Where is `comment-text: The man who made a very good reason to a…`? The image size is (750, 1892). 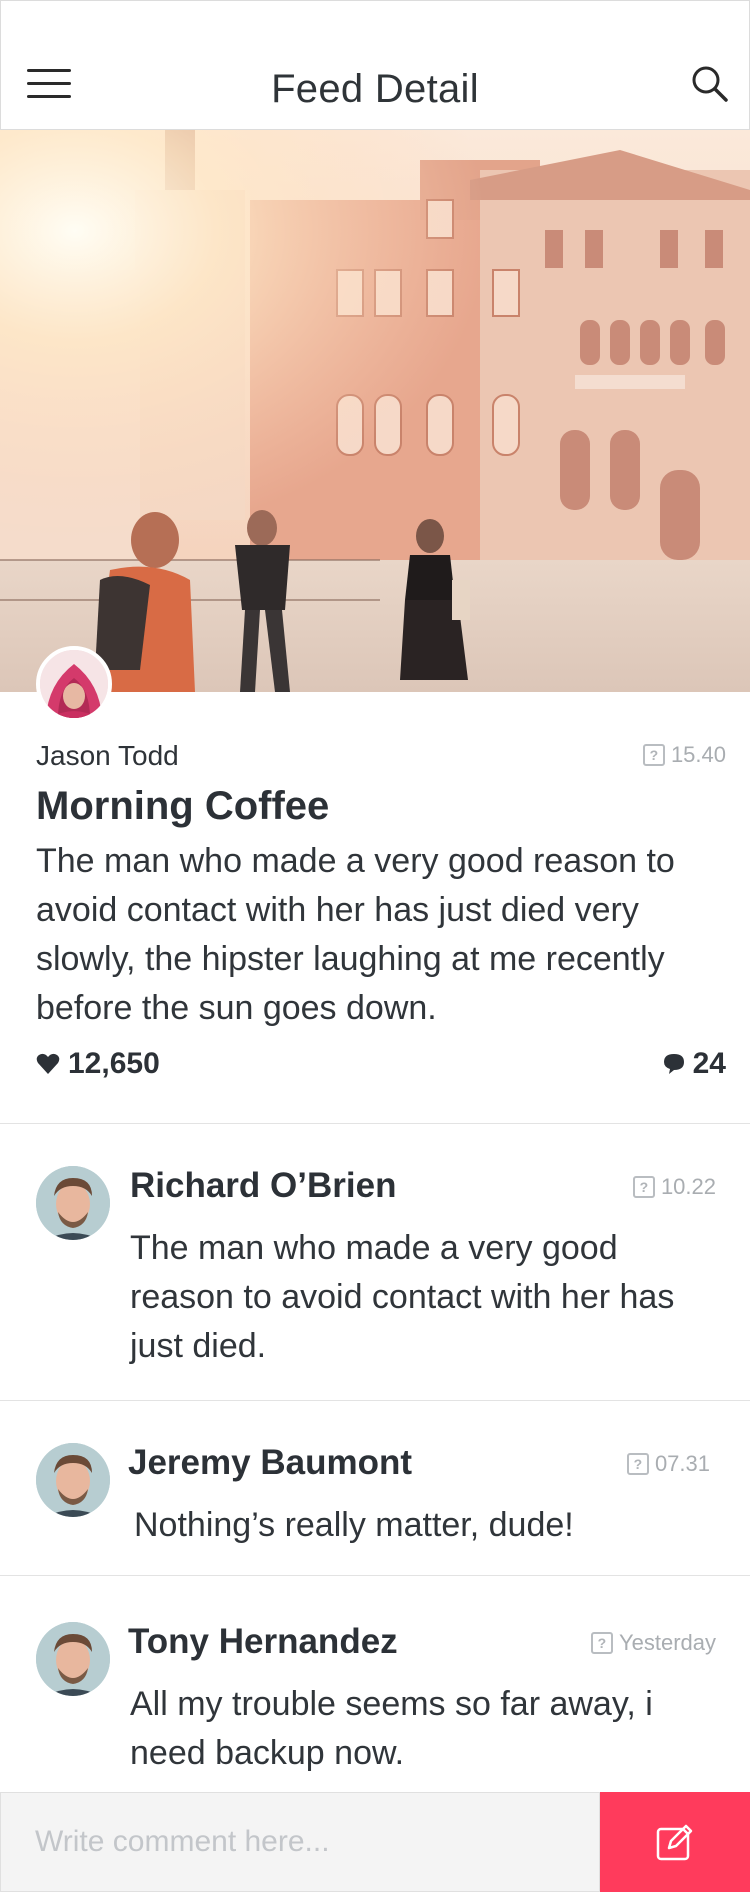
comment-text: The man who made a very good reason to a… is located at coordinates (402, 1297).